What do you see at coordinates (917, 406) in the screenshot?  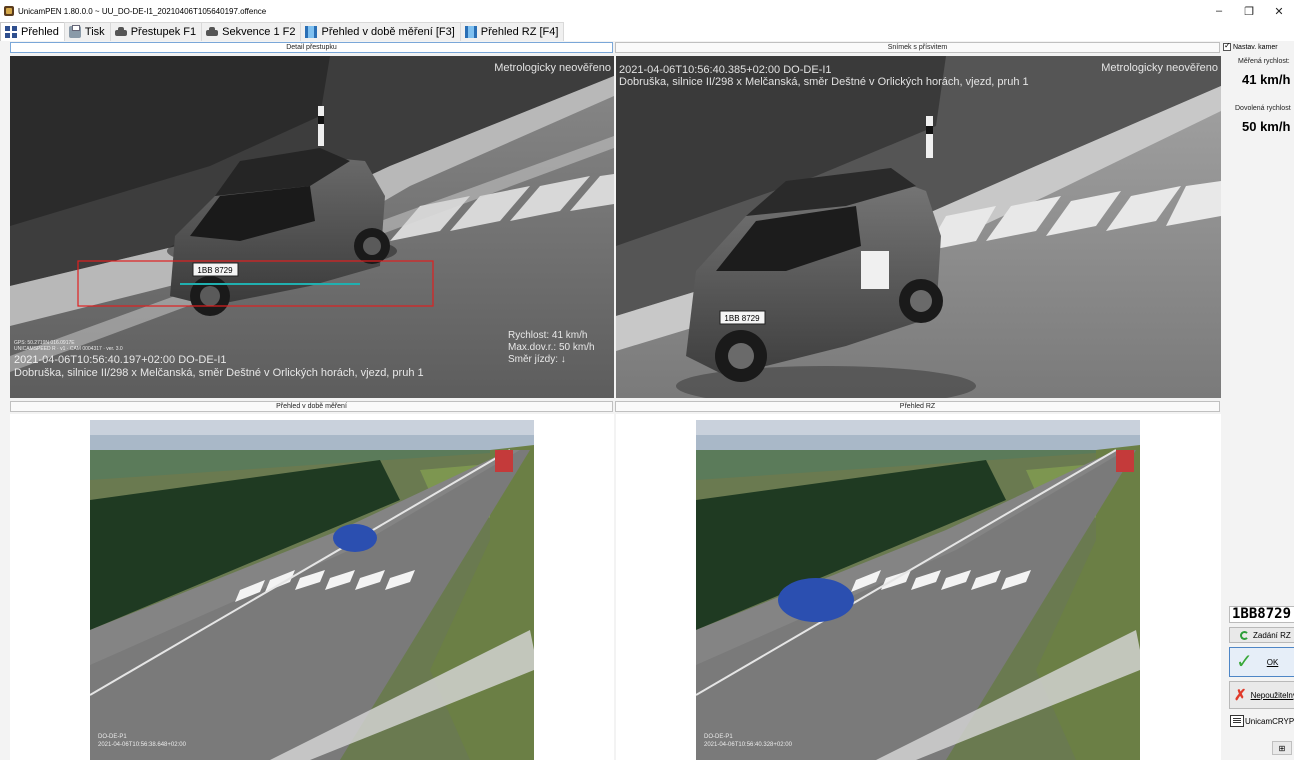 I see `plate-overview-panel-header: Přehled RZ` at bounding box center [917, 406].